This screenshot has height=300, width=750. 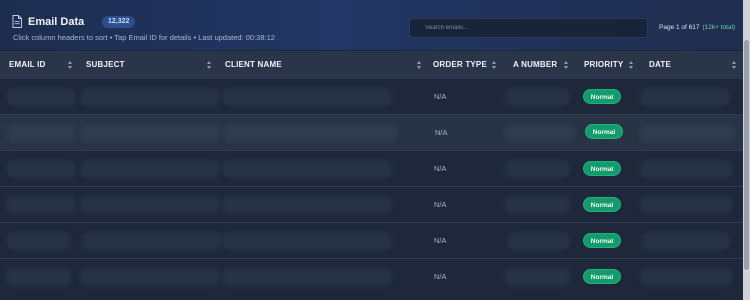 I want to click on page-title: Email Data, so click(x=56, y=22).